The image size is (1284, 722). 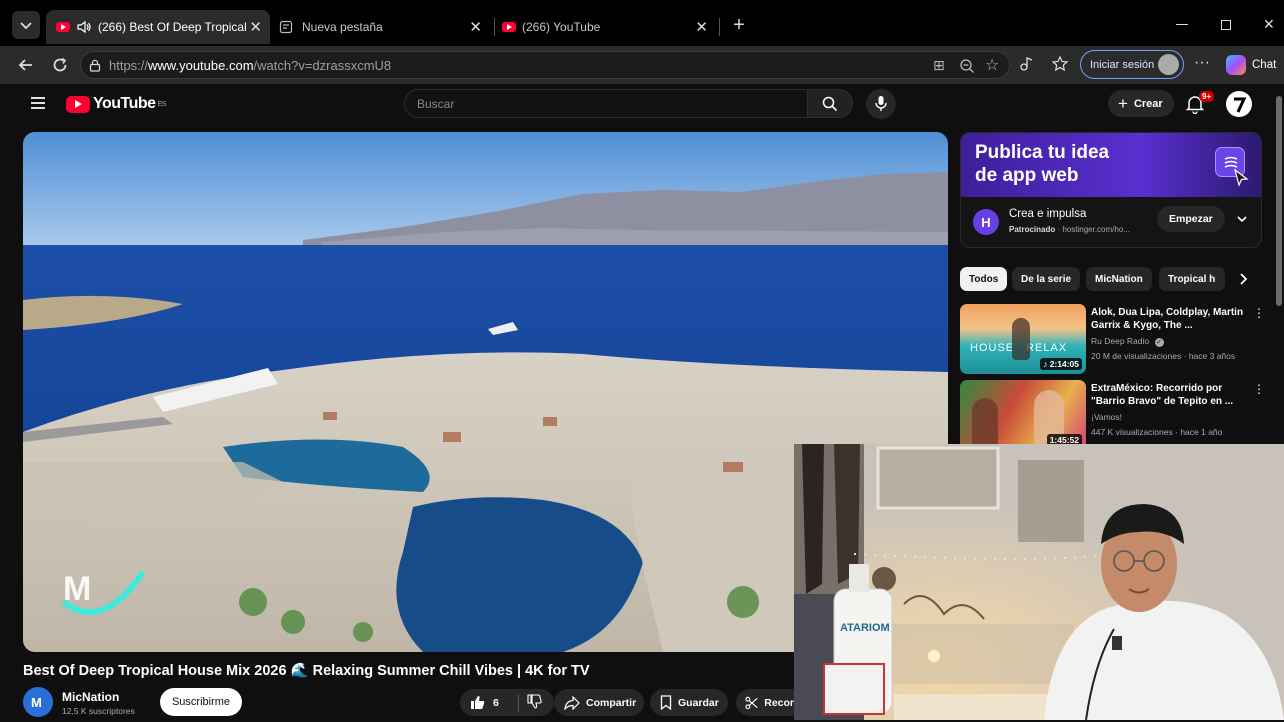 I want to click on maximize-window-button, so click(x=1226, y=25).